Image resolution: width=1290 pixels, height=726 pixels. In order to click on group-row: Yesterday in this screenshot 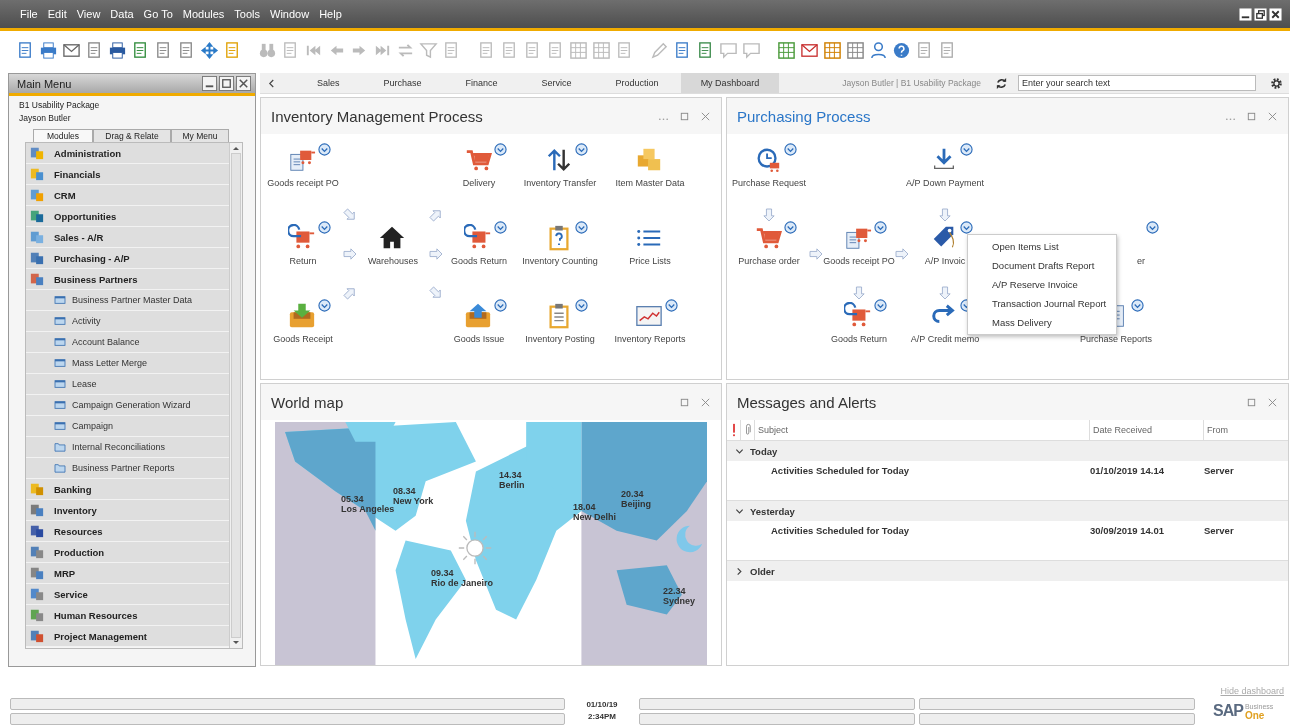, I will do `click(1007, 511)`.